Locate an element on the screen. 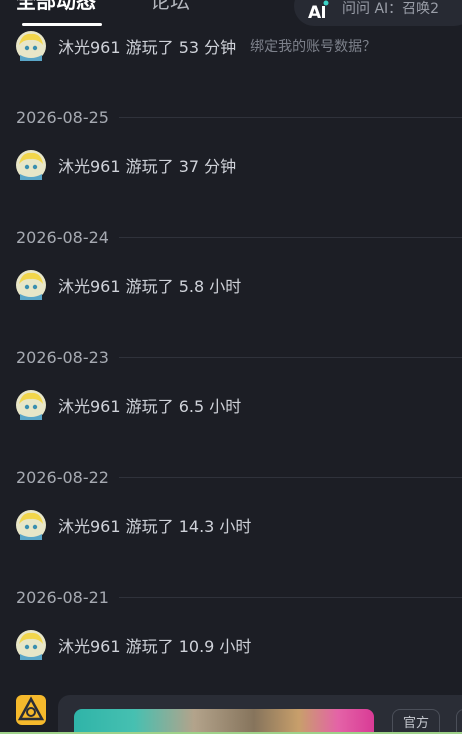 The image size is (462, 734). date-separator: 2026-08-23 is located at coordinates (239, 357).